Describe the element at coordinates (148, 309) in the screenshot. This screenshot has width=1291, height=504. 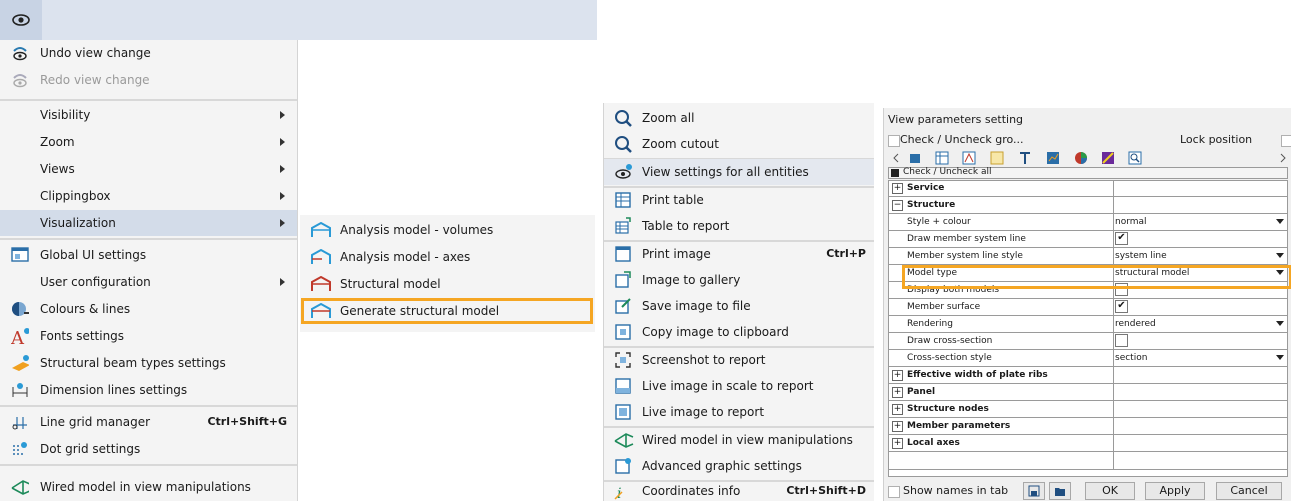
I see `menu-item-colours-lines: Colours & lines` at that location.